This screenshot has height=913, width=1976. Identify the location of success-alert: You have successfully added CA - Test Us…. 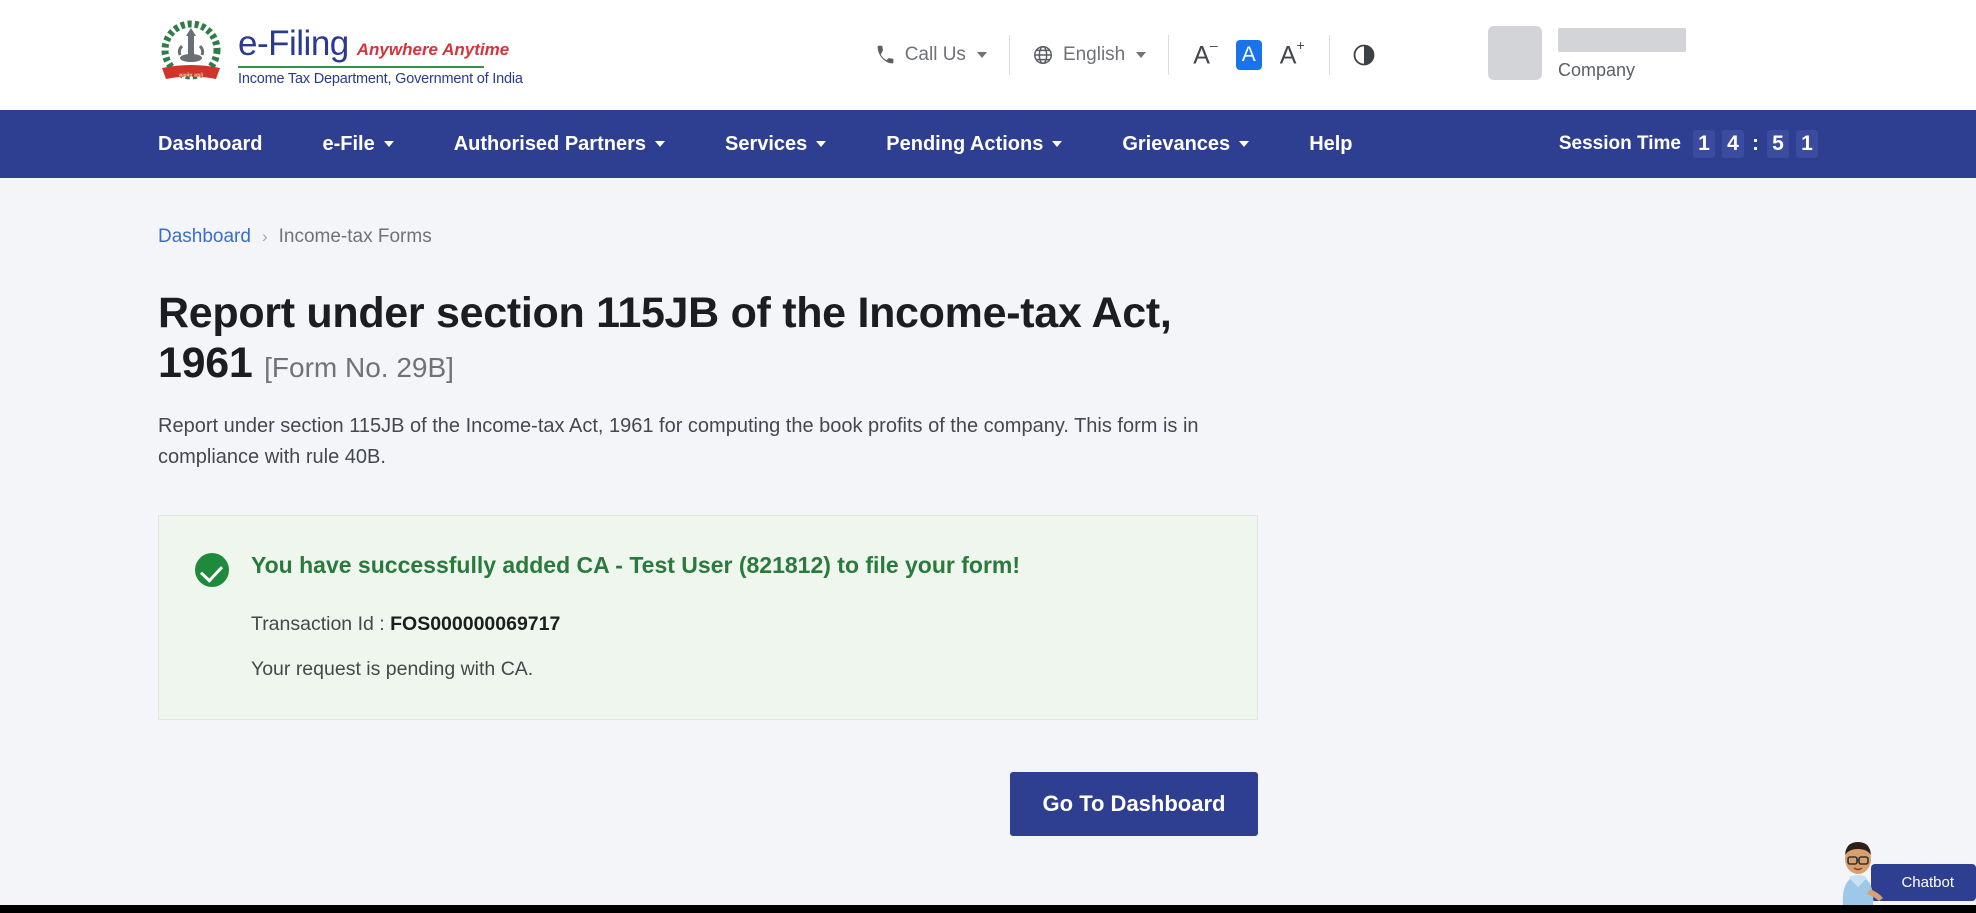
(708, 617).